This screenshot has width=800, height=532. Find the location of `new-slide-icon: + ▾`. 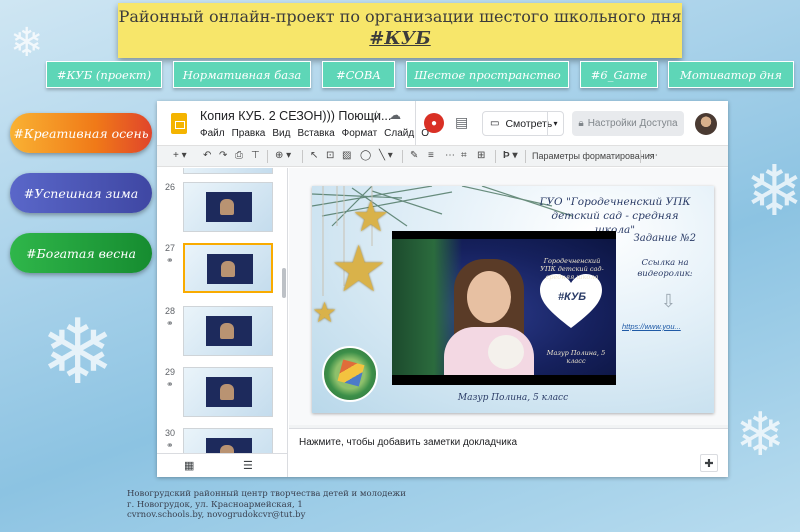

new-slide-icon: + ▾ is located at coordinates (180, 156).